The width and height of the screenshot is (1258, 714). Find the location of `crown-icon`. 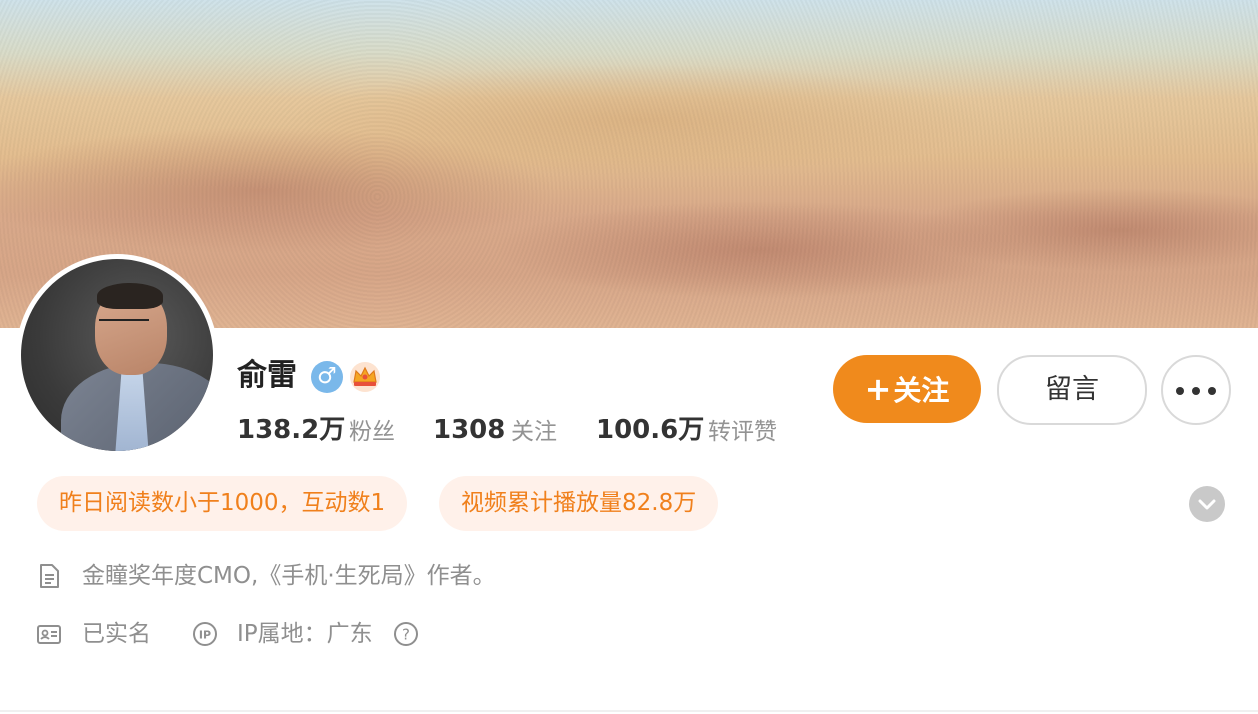

crown-icon is located at coordinates (365, 377).